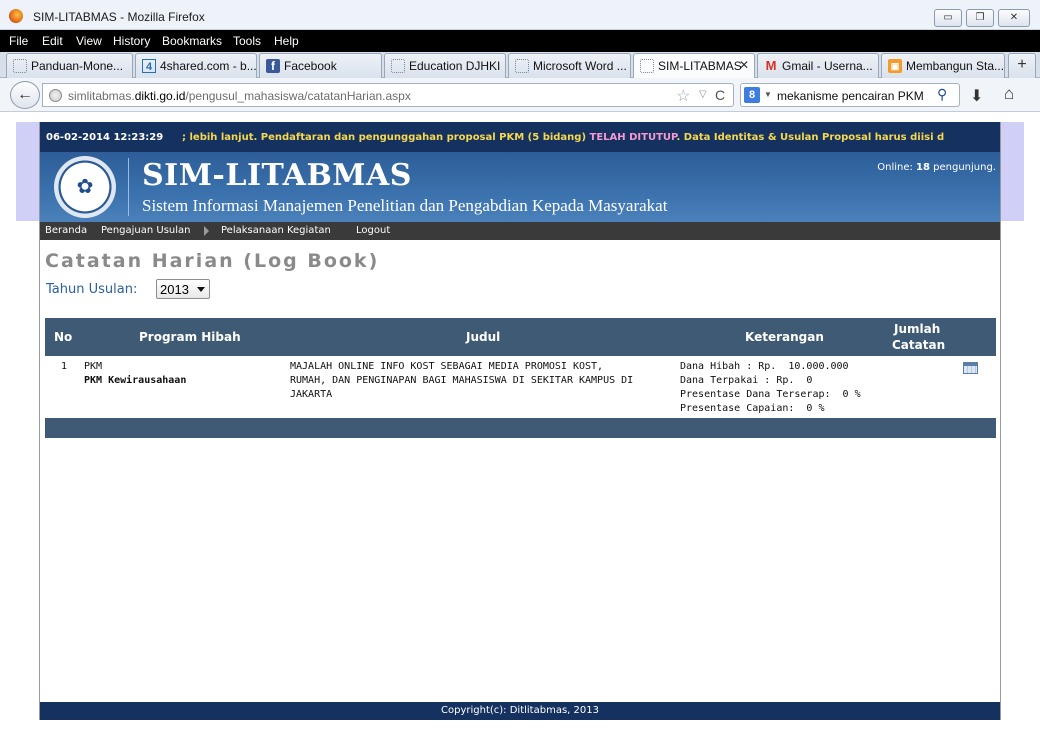 The width and height of the screenshot is (1040, 744). What do you see at coordinates (135, 380) in the screenshot?
I see `row-subprogram: PKM Kewirausahaan` at bounding box center [135, 380].